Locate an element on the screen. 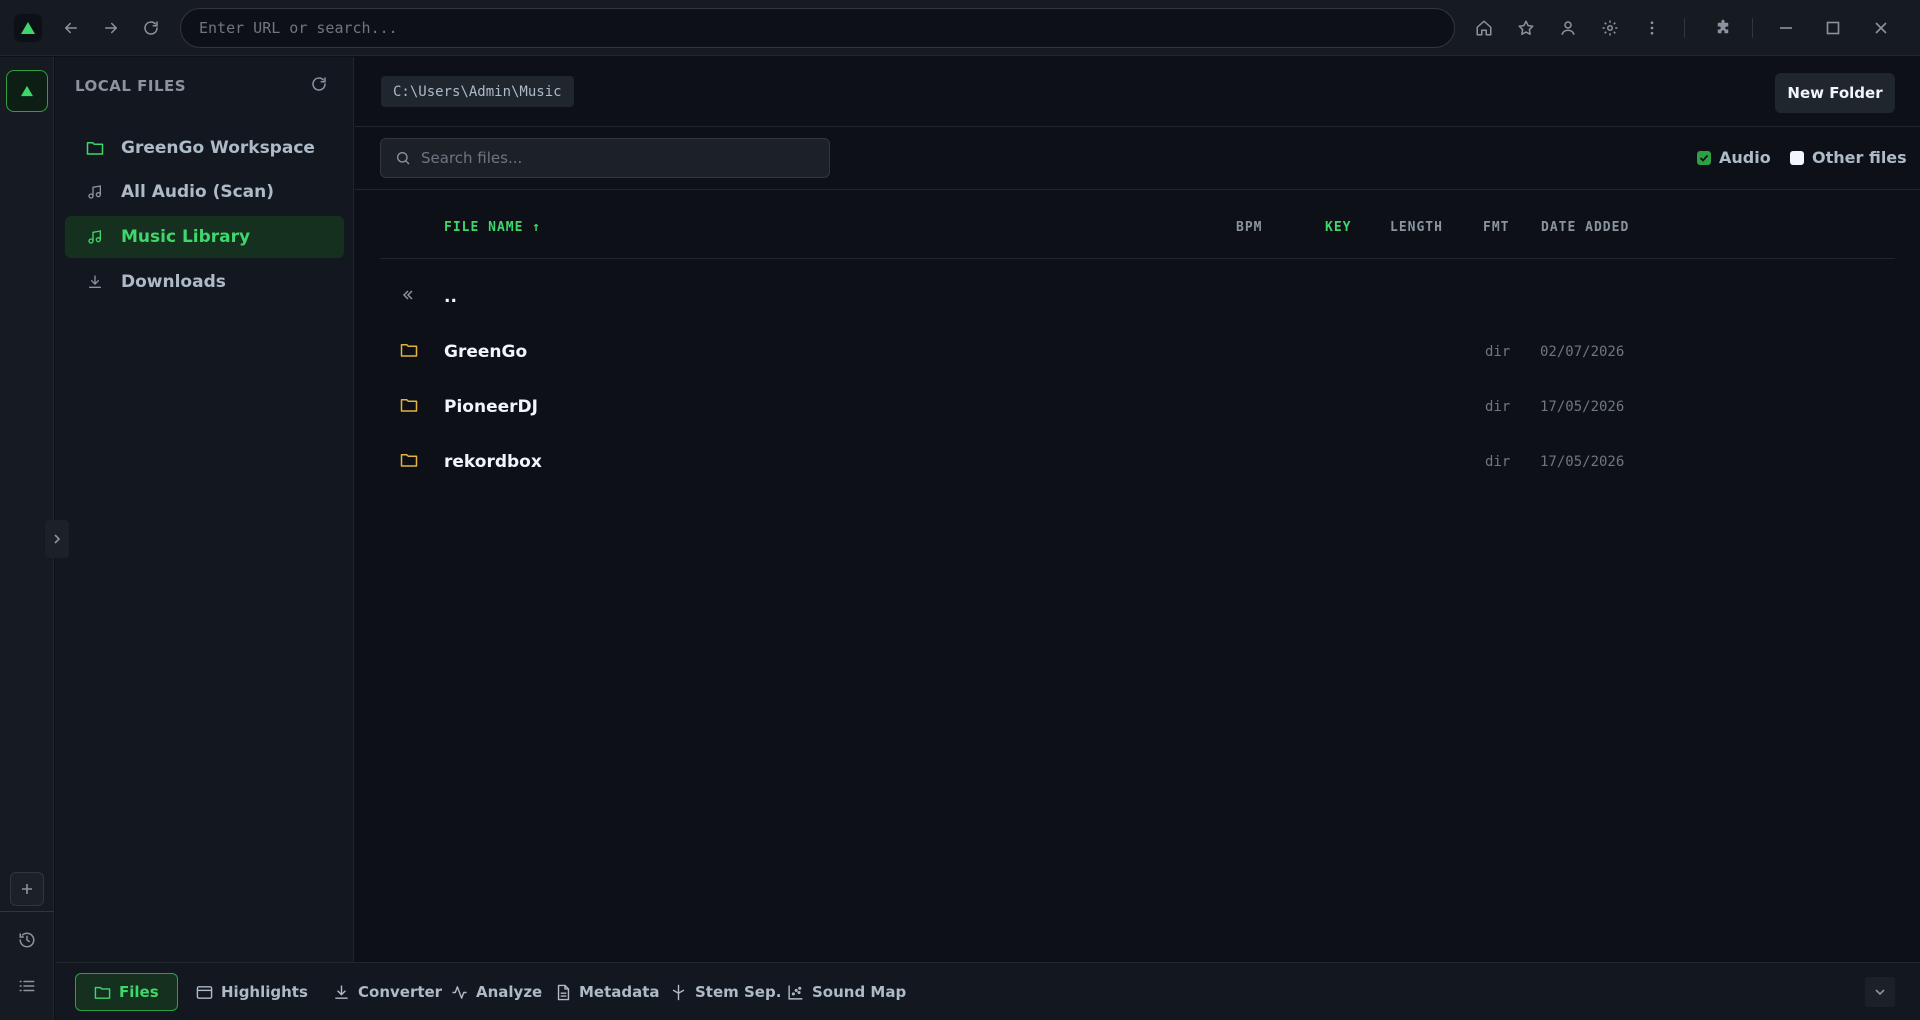  current-path: C:\Users\Admin\Music is located at coordinates (477, 91).